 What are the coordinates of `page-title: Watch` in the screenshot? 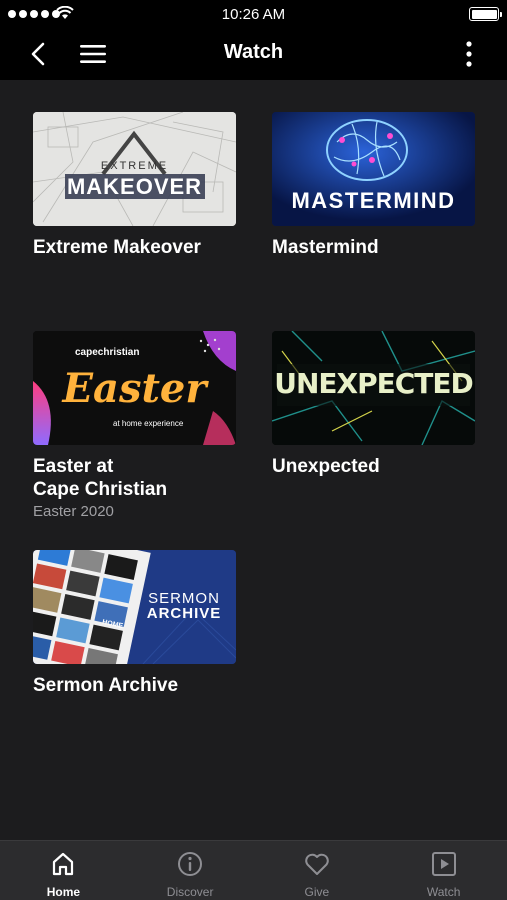 It's located at (253, 52).